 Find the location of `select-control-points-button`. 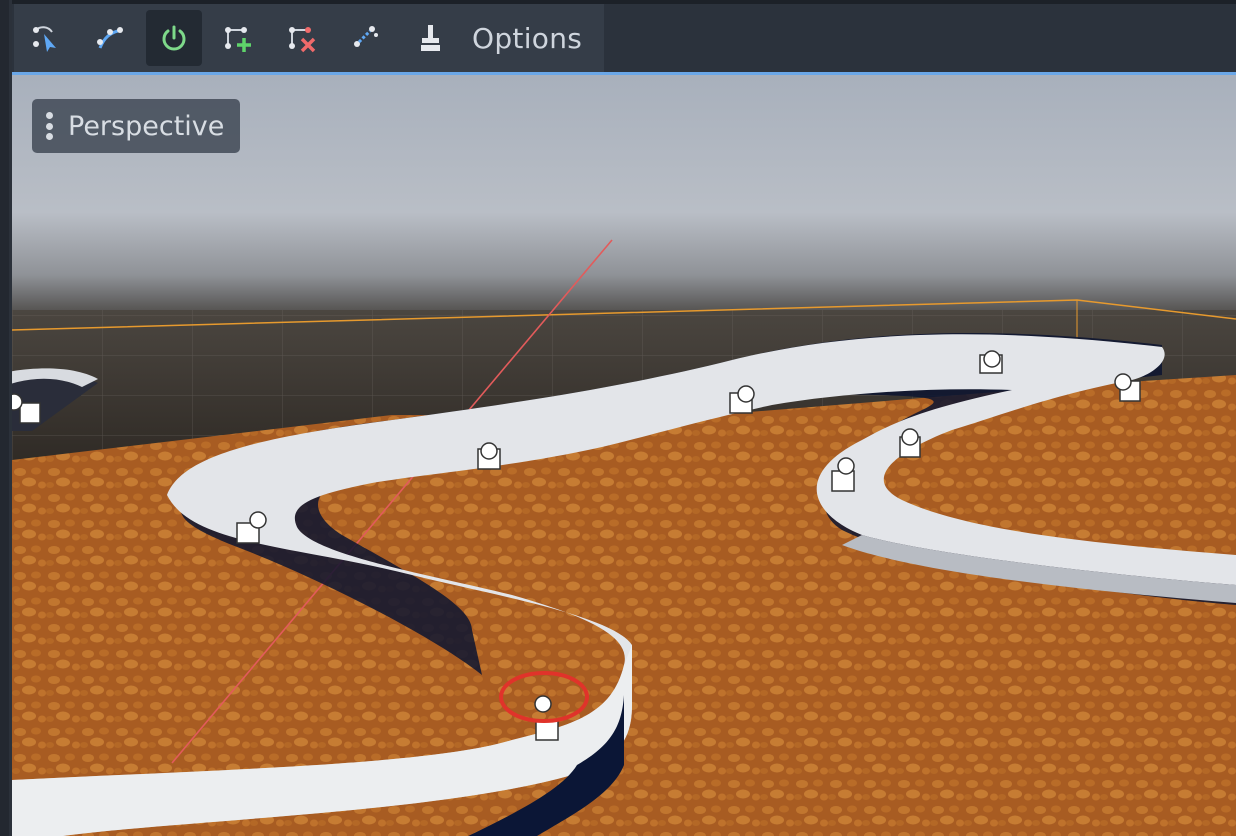

select-control-points-button is located at coordinates (110, 38).